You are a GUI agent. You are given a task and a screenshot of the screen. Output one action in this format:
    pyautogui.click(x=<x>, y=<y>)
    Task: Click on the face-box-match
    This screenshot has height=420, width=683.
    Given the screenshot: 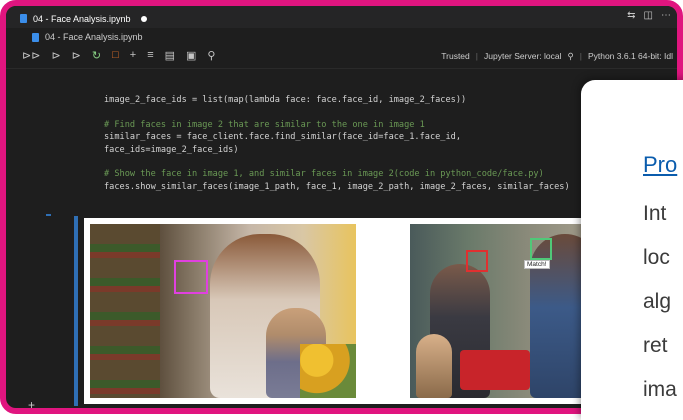 What is the action you would take?
    pyautogui.click(x=541, y=249)
    